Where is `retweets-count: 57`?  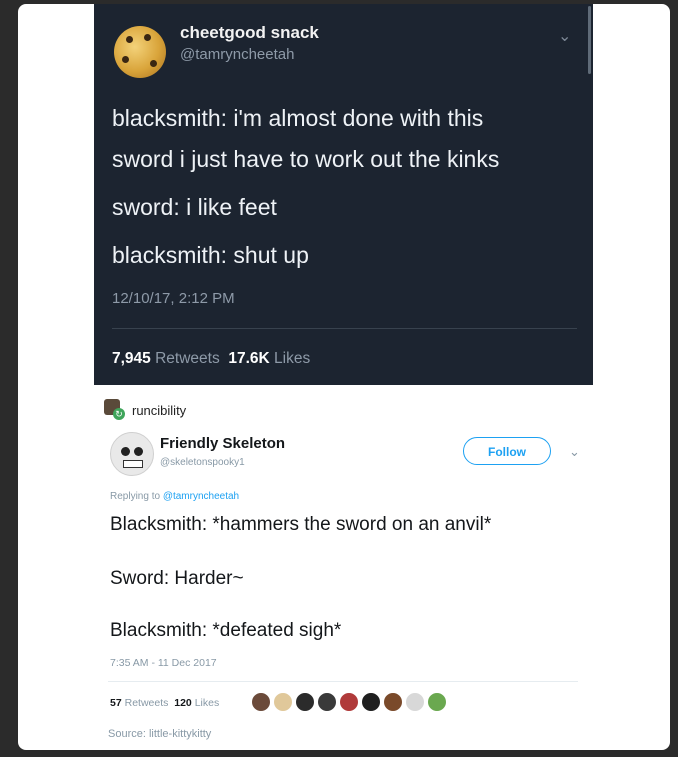
retweets-count: 57 is located at coordinates (116, 703).